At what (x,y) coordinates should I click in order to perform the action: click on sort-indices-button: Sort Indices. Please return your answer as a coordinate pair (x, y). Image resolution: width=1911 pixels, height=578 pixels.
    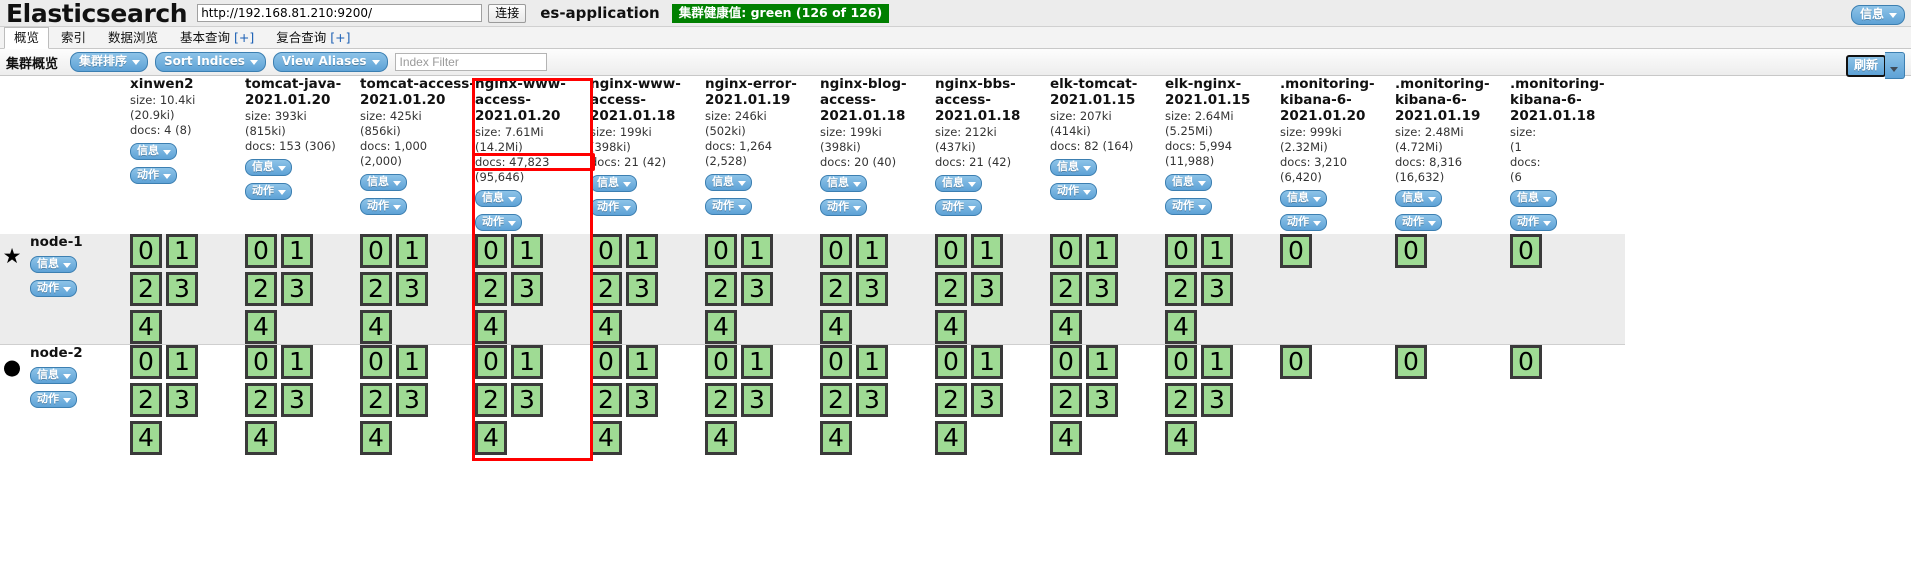
    Looking at the image, I should click on (210, 62).